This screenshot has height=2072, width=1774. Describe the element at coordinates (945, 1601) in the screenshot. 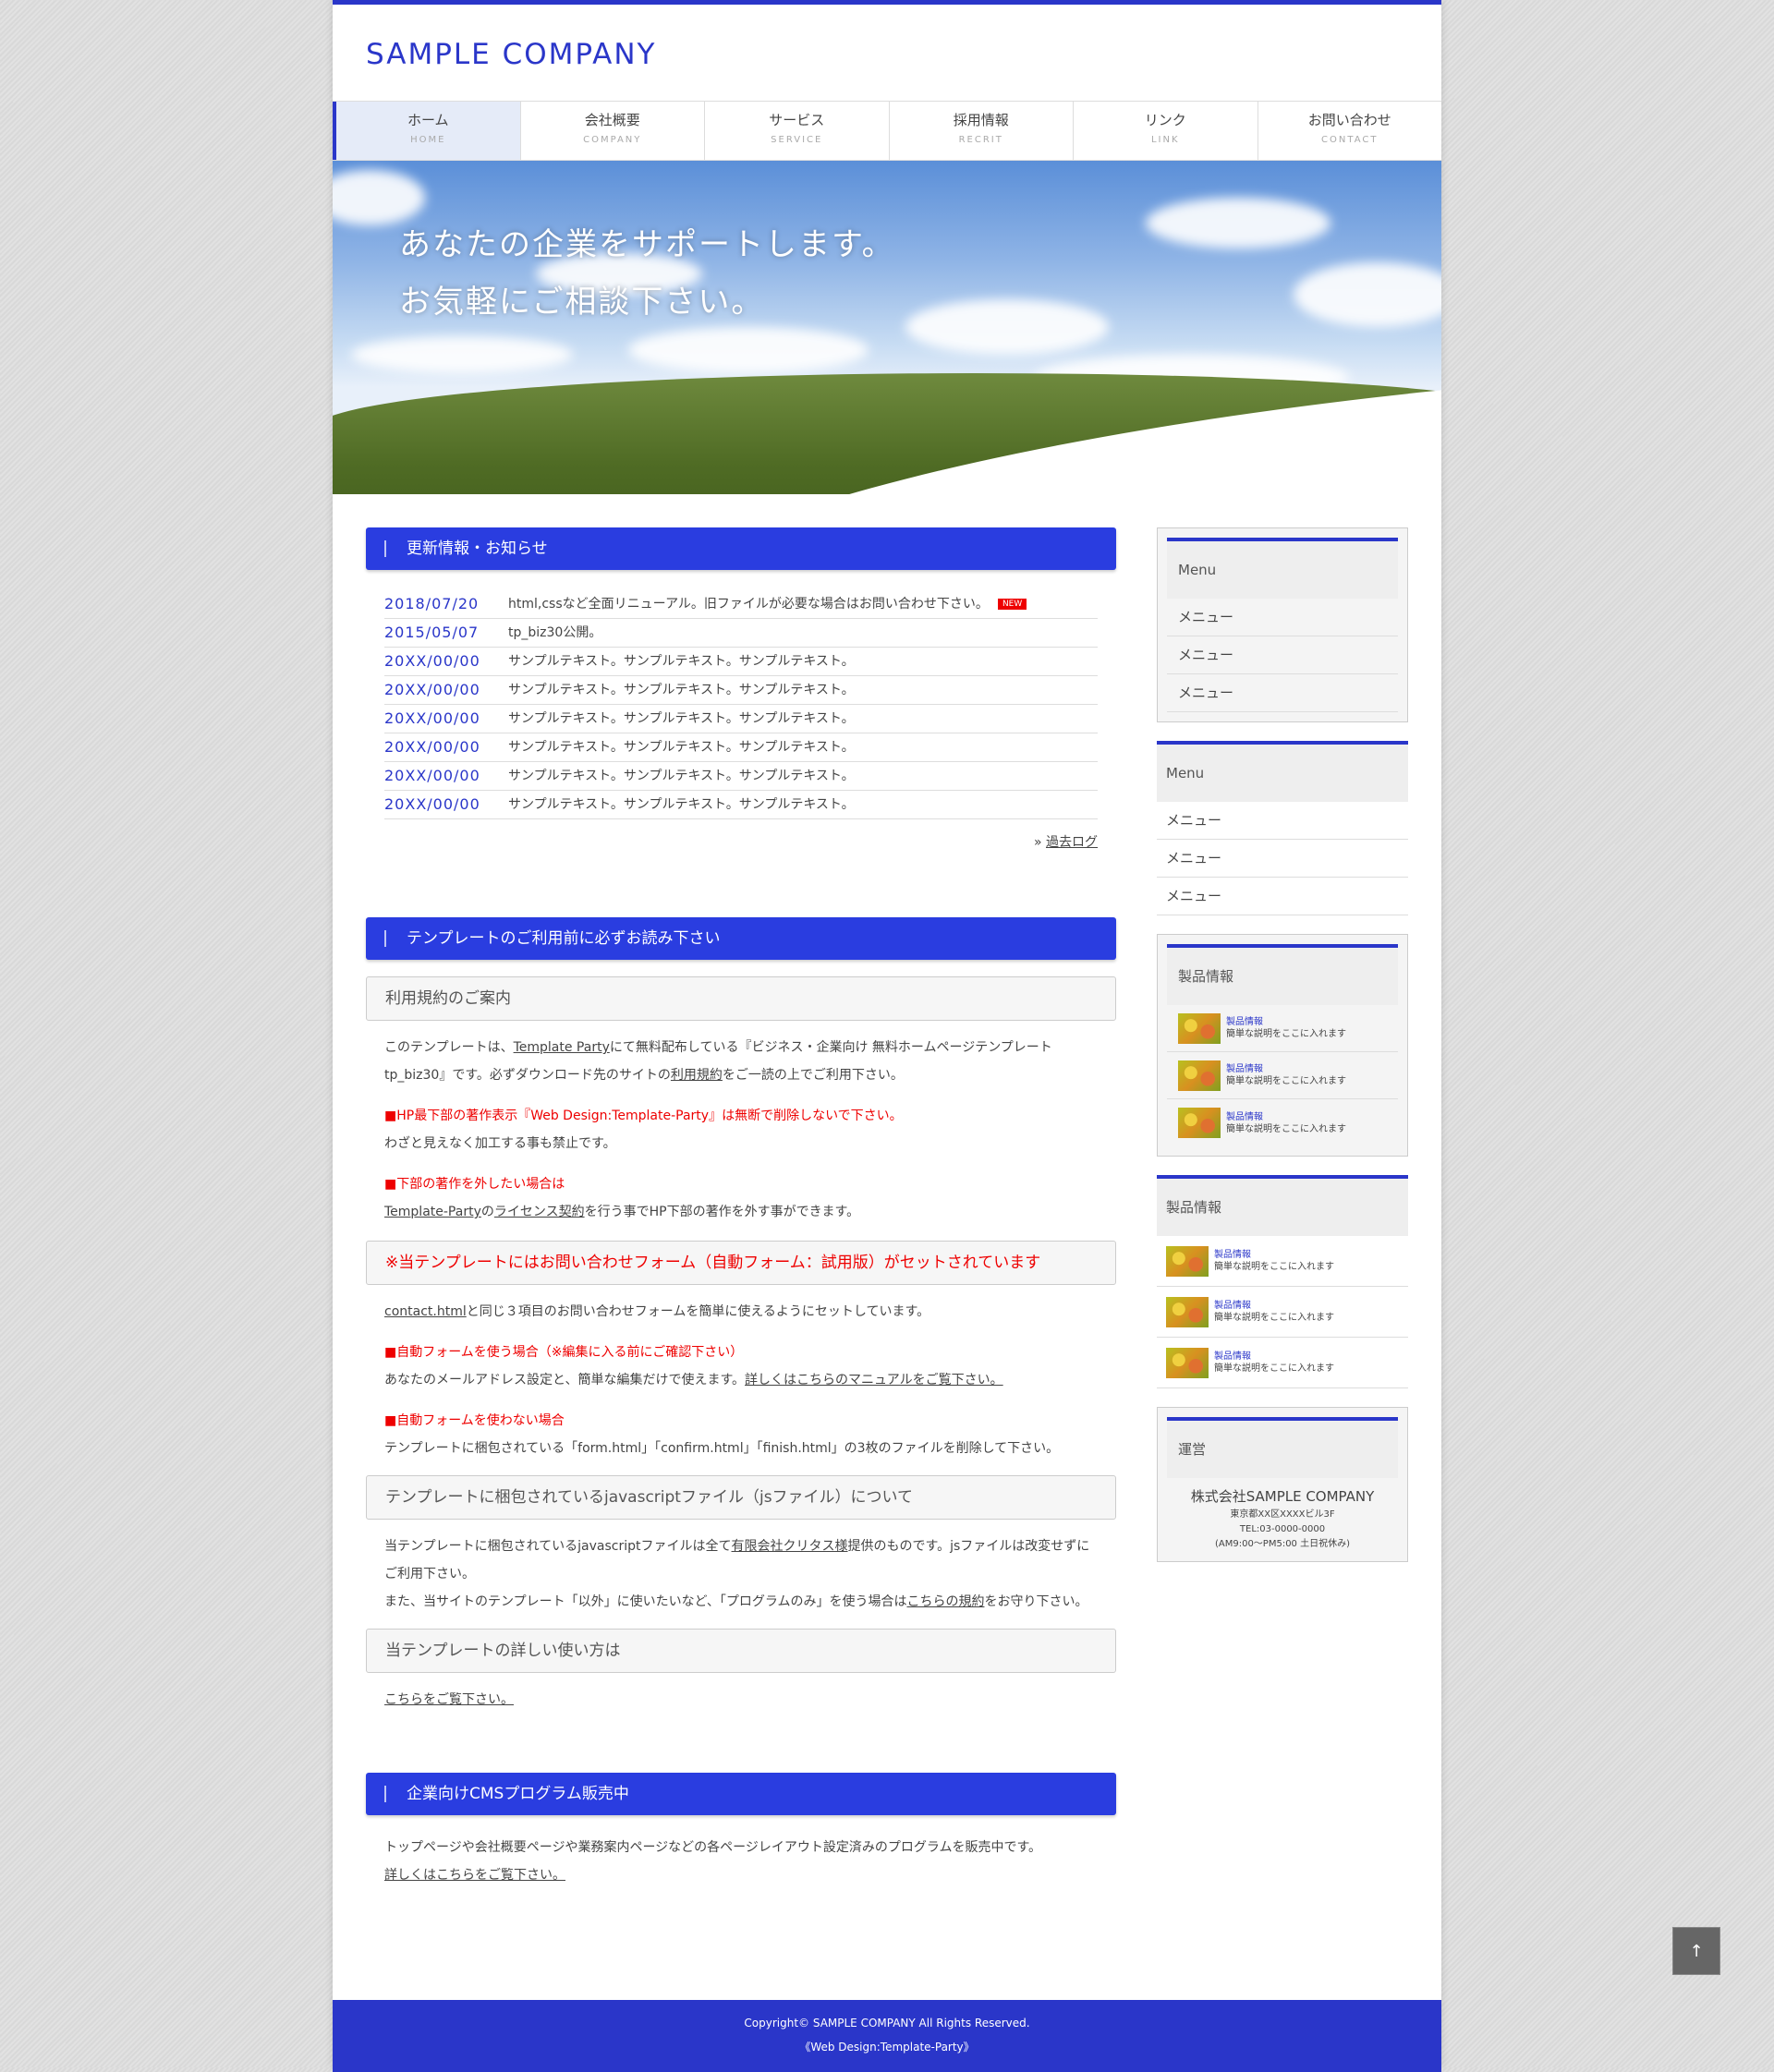

I see `js-terms-link: こちらの規約` at that location.